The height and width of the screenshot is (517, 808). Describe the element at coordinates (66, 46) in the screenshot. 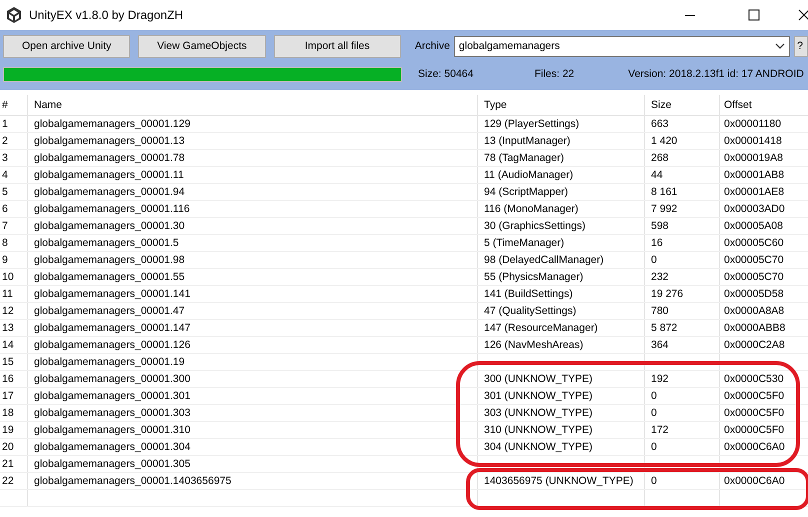

I see `toolbar-button: Open archive Unity` at that location.